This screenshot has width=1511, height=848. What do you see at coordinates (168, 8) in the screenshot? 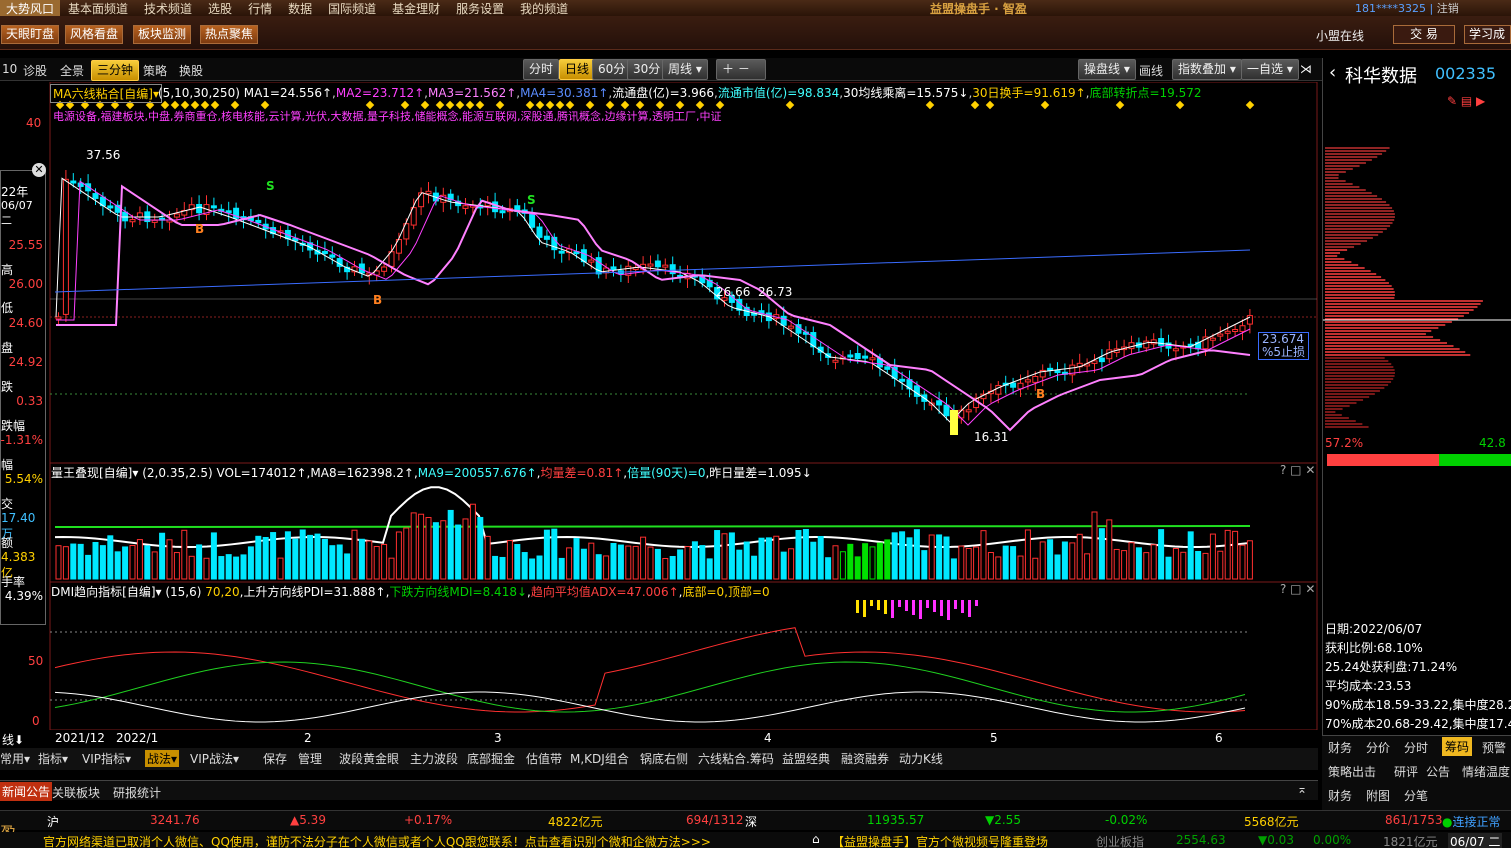
I see `menu-item-2: 技术频道` at bounding box center [168, 8].